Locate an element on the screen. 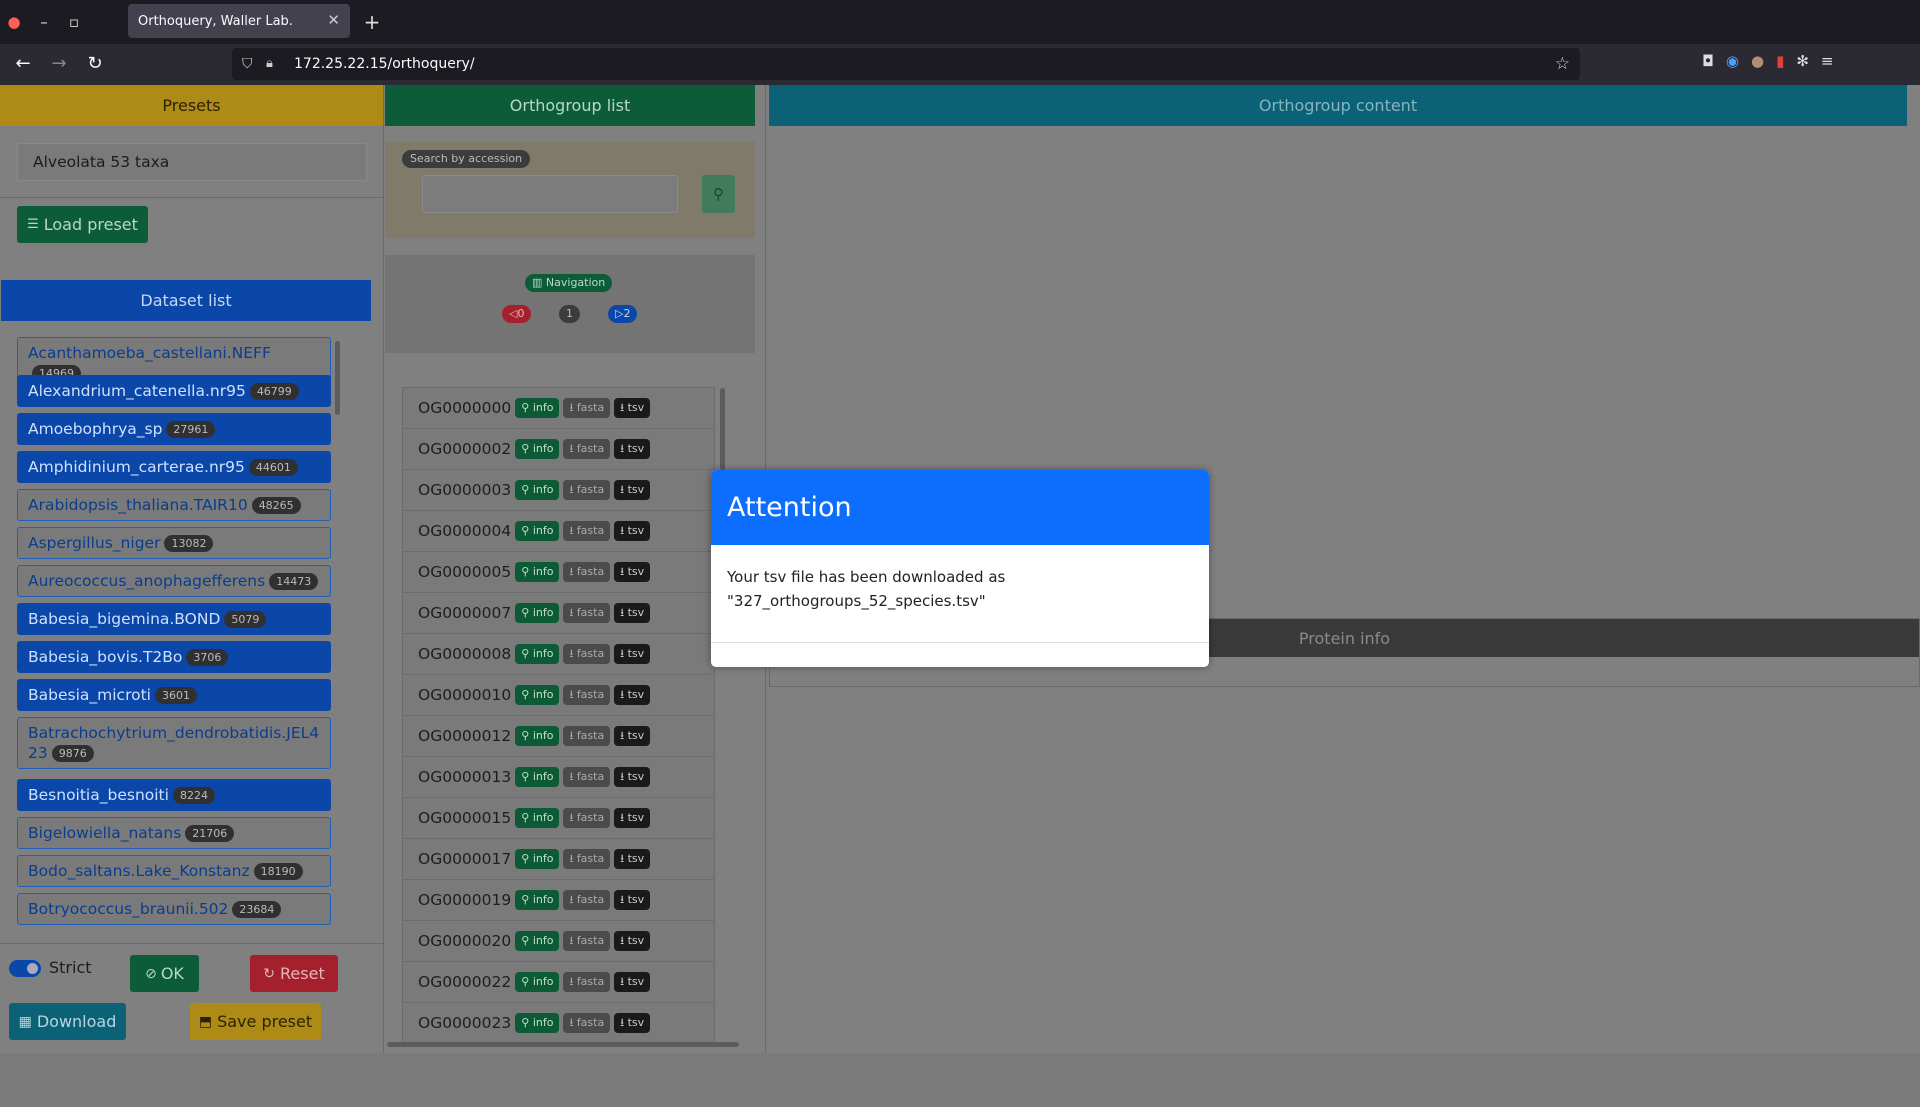 The image size is (1920, 1107). og-row: OG0000004 ⚲ info ⭳ fasta ⭳ tsv is located at coordinates (558, 531).